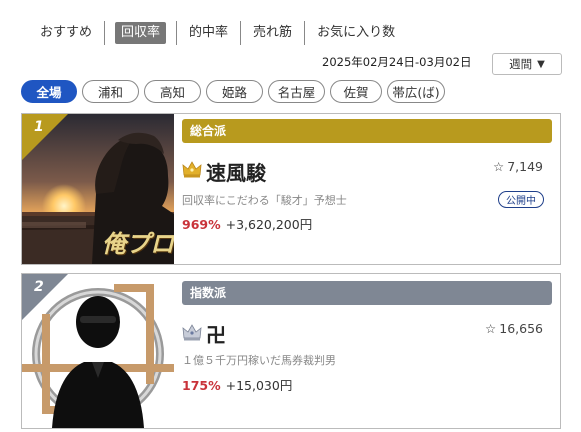 This screenshot has width=581, height=432. I want to click on profit-amount: +3,620,200円, so click(269, 224).